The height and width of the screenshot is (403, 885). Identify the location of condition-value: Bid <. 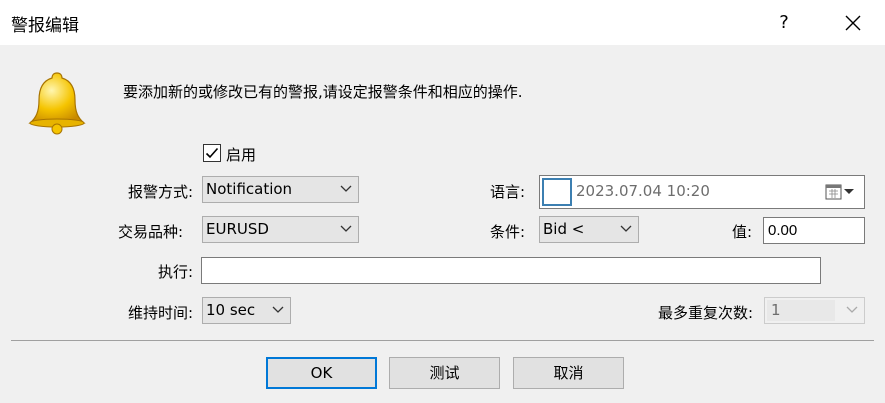
(564, 229).